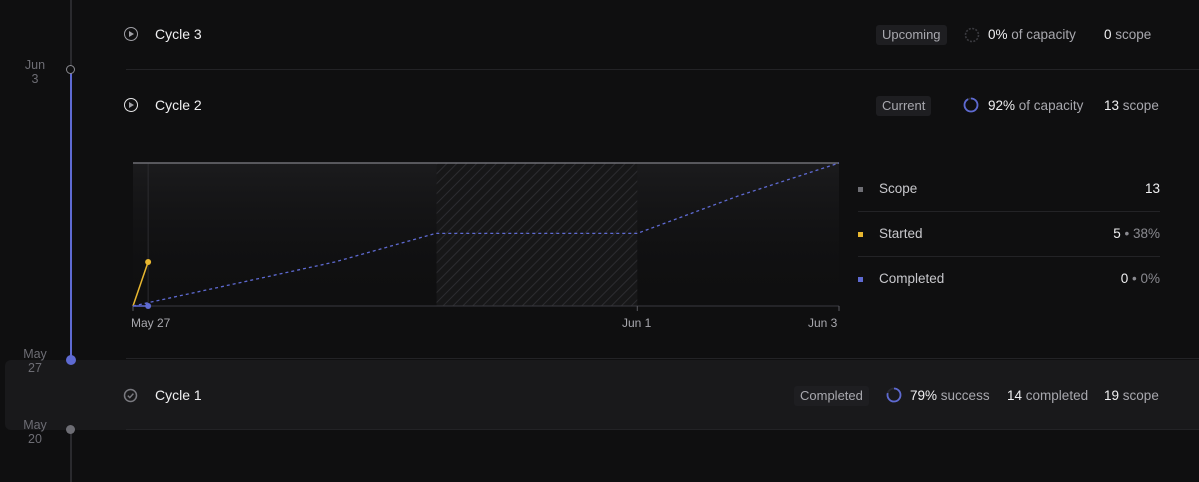 This screenshot has height=482, width=1199. Describe the element at coordinates (1140, 278) in the screenshot. I see `legend-value: 0 • 0%` at that location.